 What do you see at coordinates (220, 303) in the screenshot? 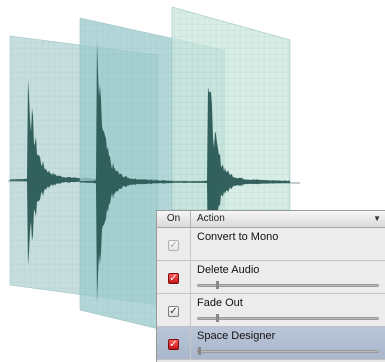
I see `action-label: Fade Out` at bounding box center [220, 303].